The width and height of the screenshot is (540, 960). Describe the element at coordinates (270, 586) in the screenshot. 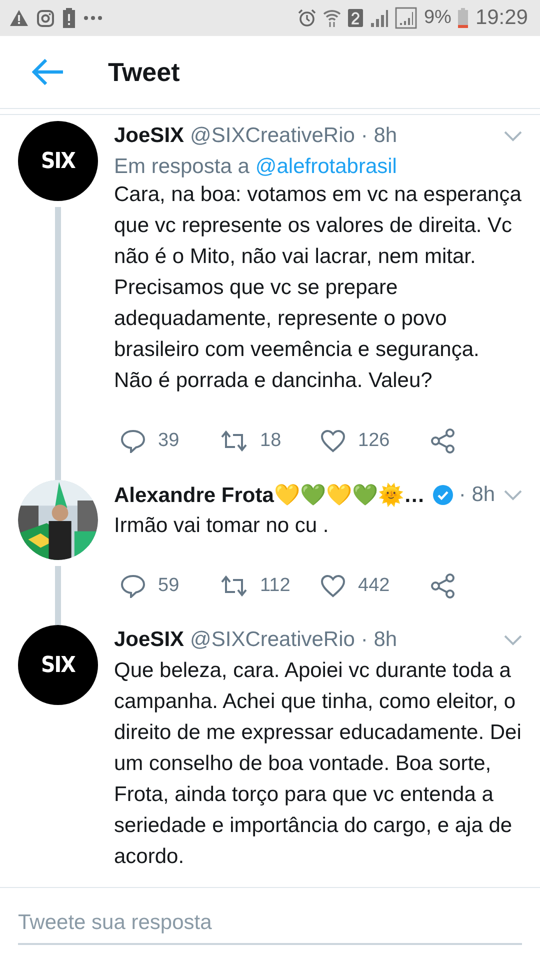

I see `retweet-button: 112` at that location.